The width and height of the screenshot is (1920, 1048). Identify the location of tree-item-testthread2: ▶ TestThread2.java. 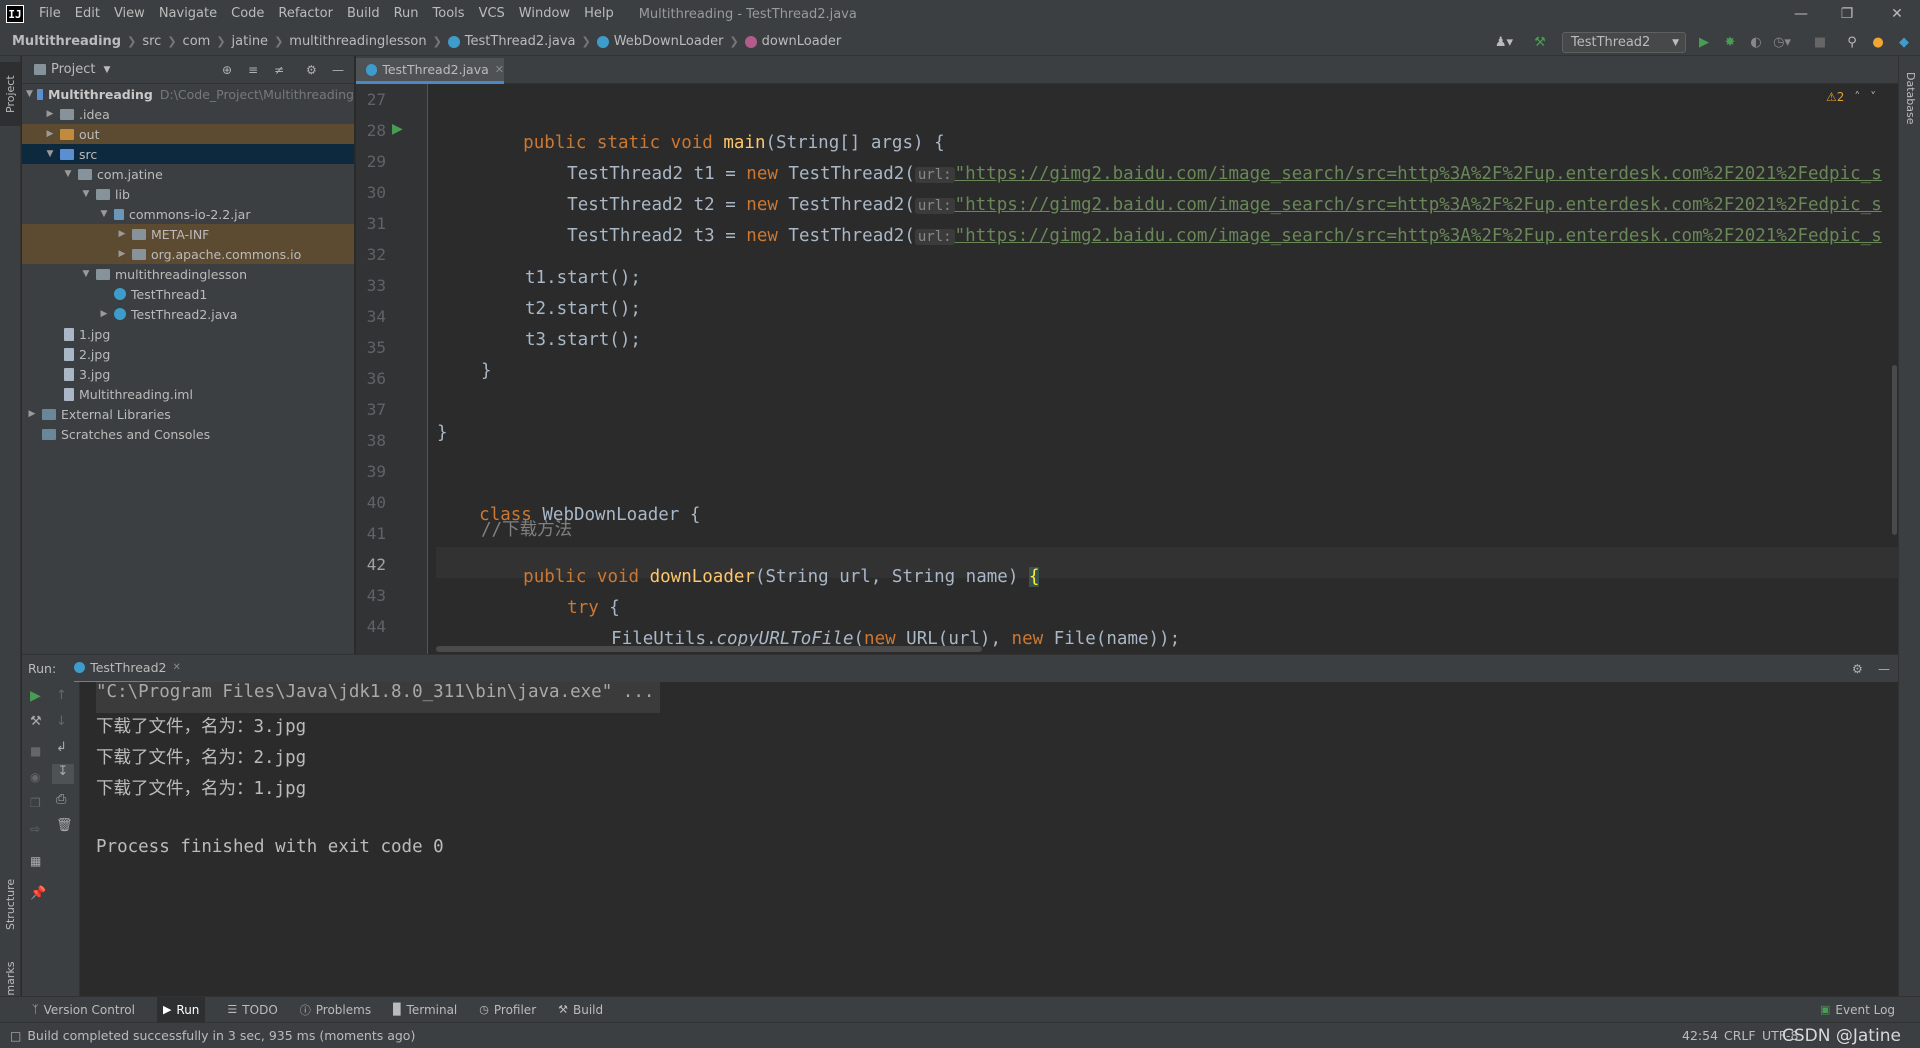
(188, 314).